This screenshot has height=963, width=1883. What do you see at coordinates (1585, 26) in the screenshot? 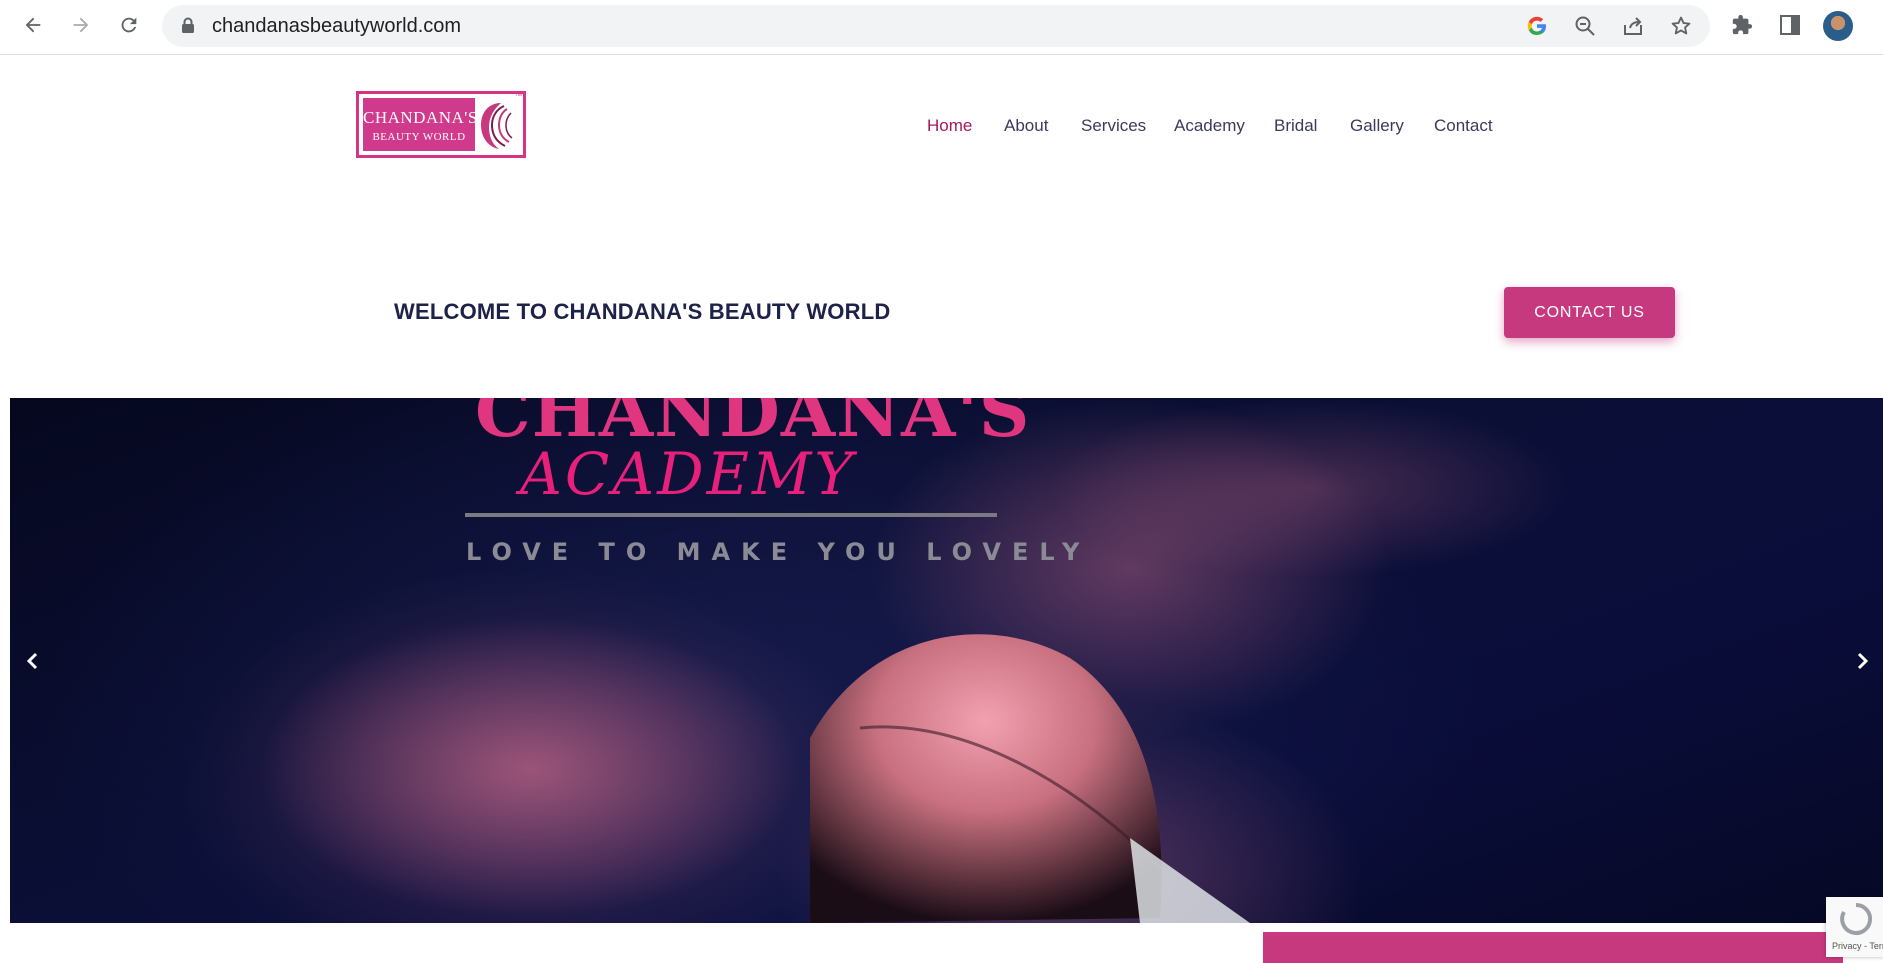
I see `zoom-out-icon` at bounding box center [1585, 26].